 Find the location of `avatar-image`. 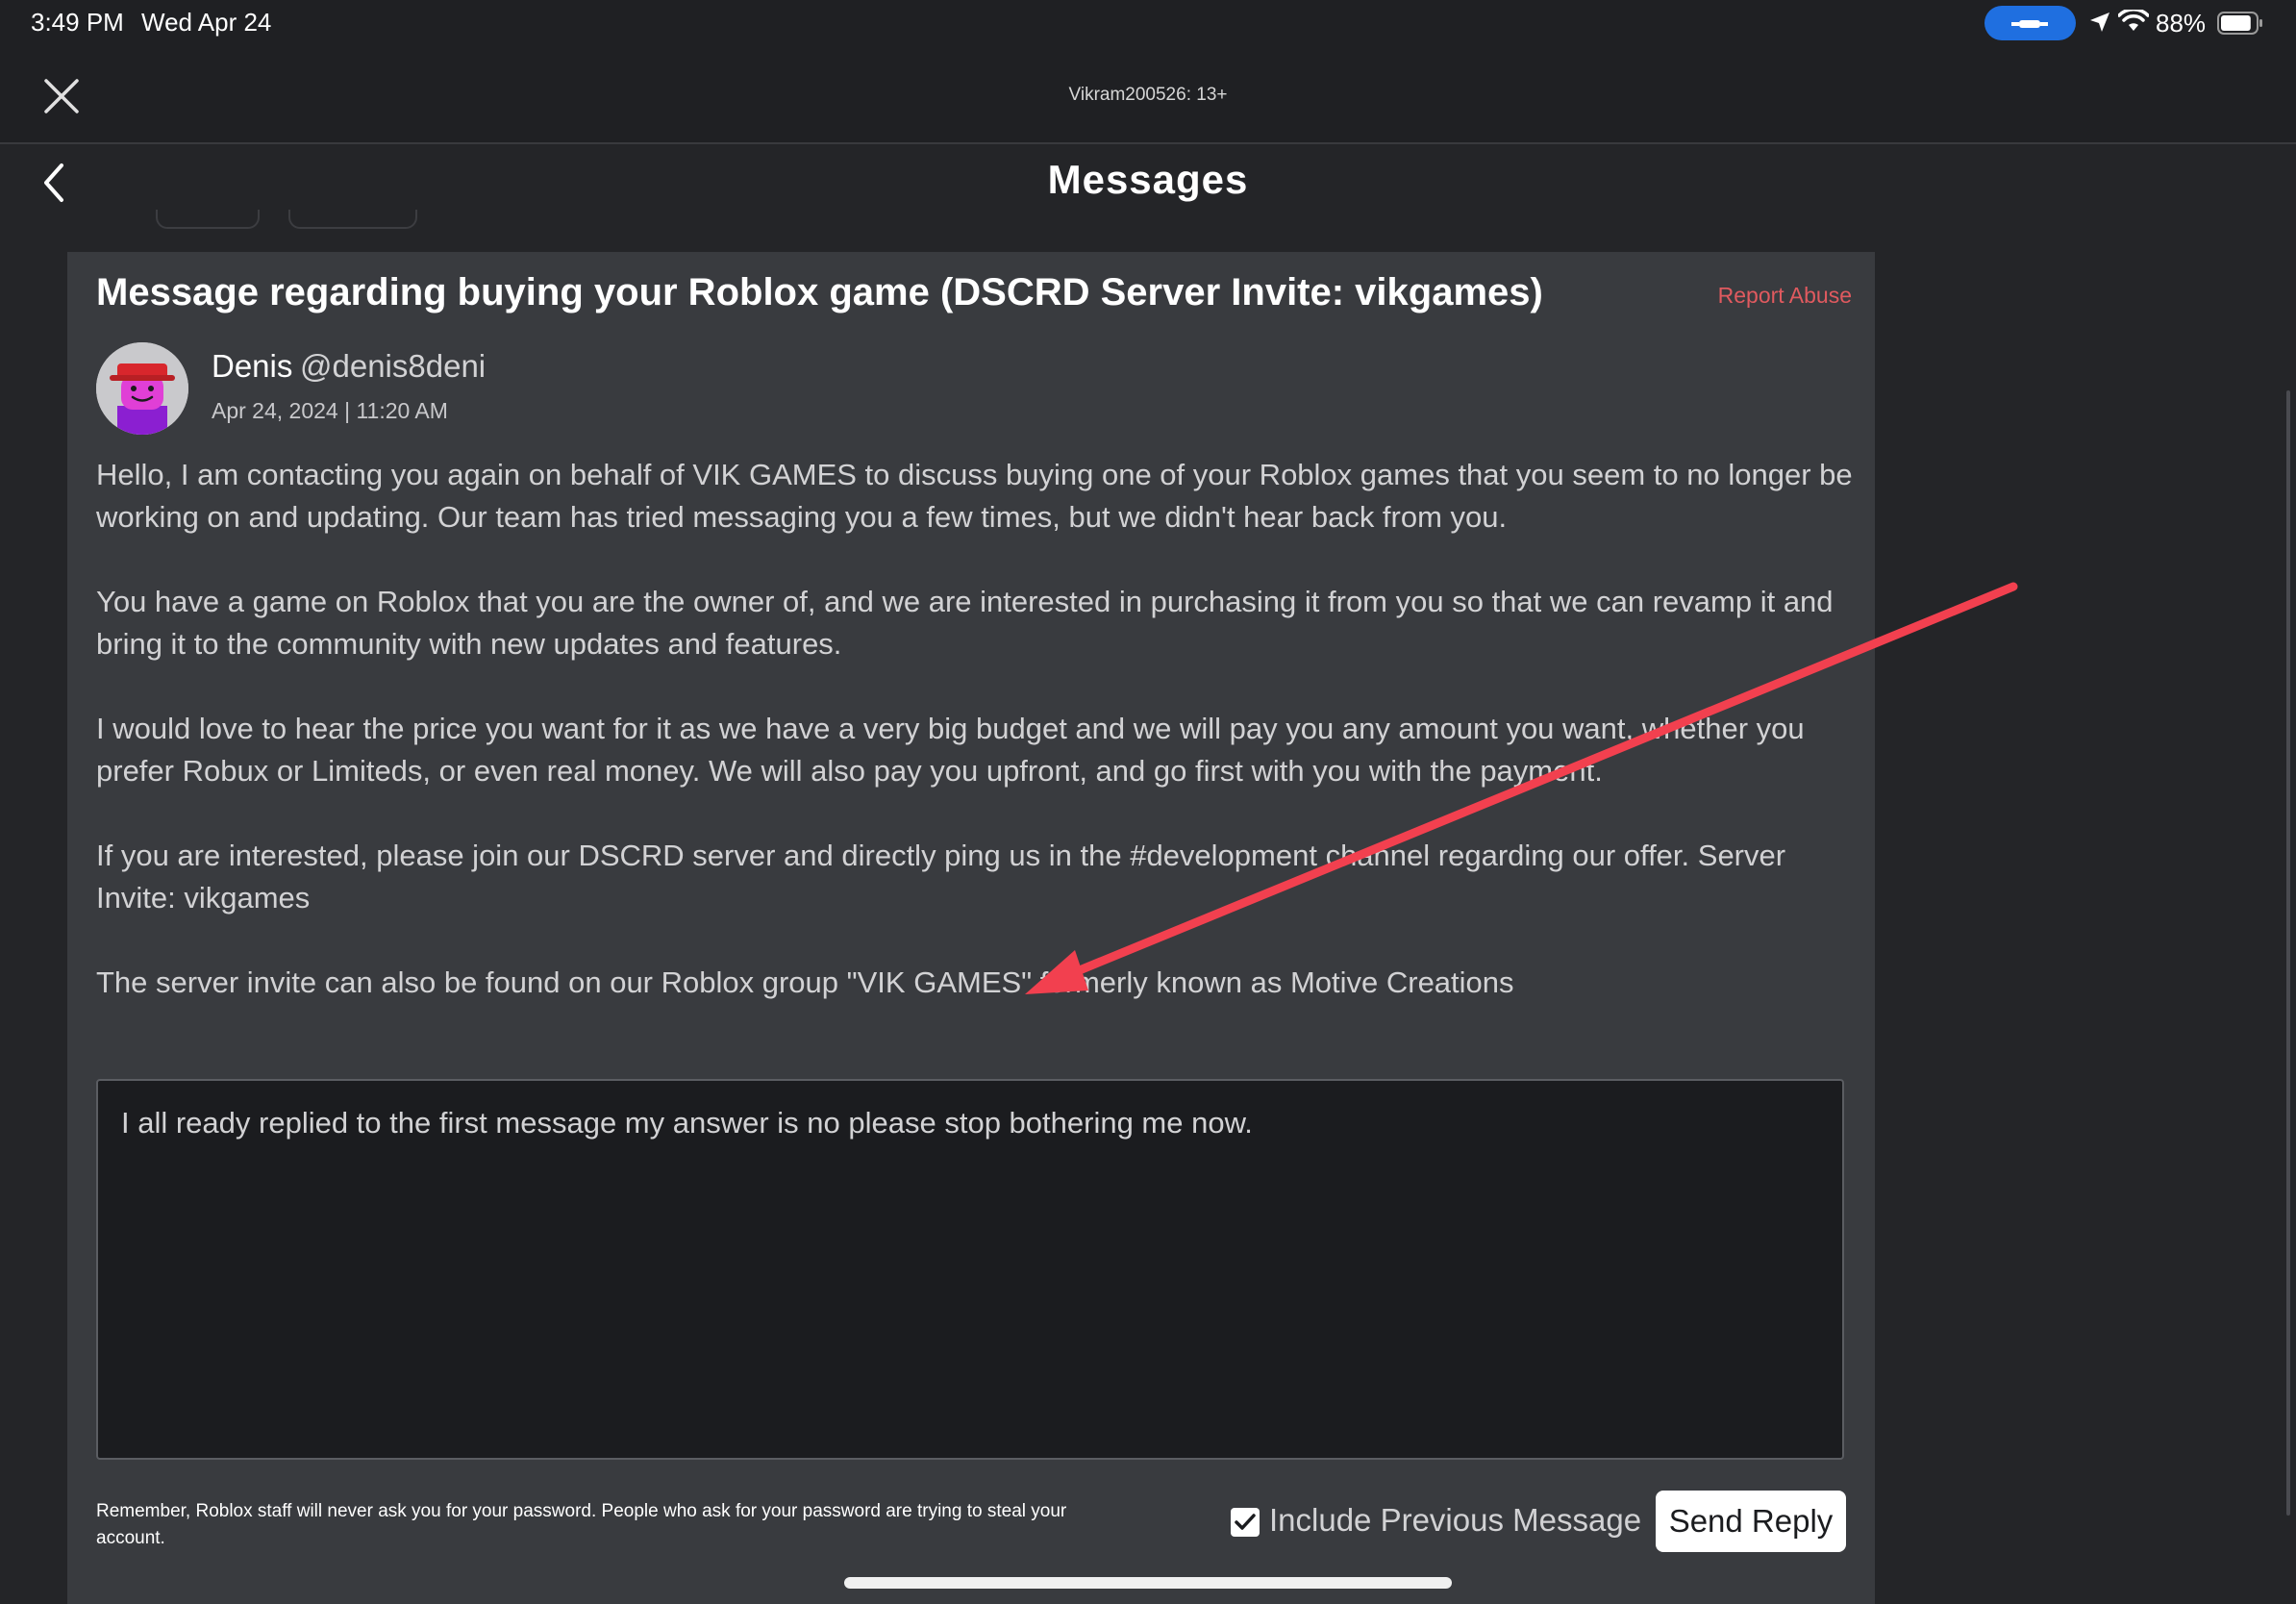

avatar-image is located at coordinates (142, 388).